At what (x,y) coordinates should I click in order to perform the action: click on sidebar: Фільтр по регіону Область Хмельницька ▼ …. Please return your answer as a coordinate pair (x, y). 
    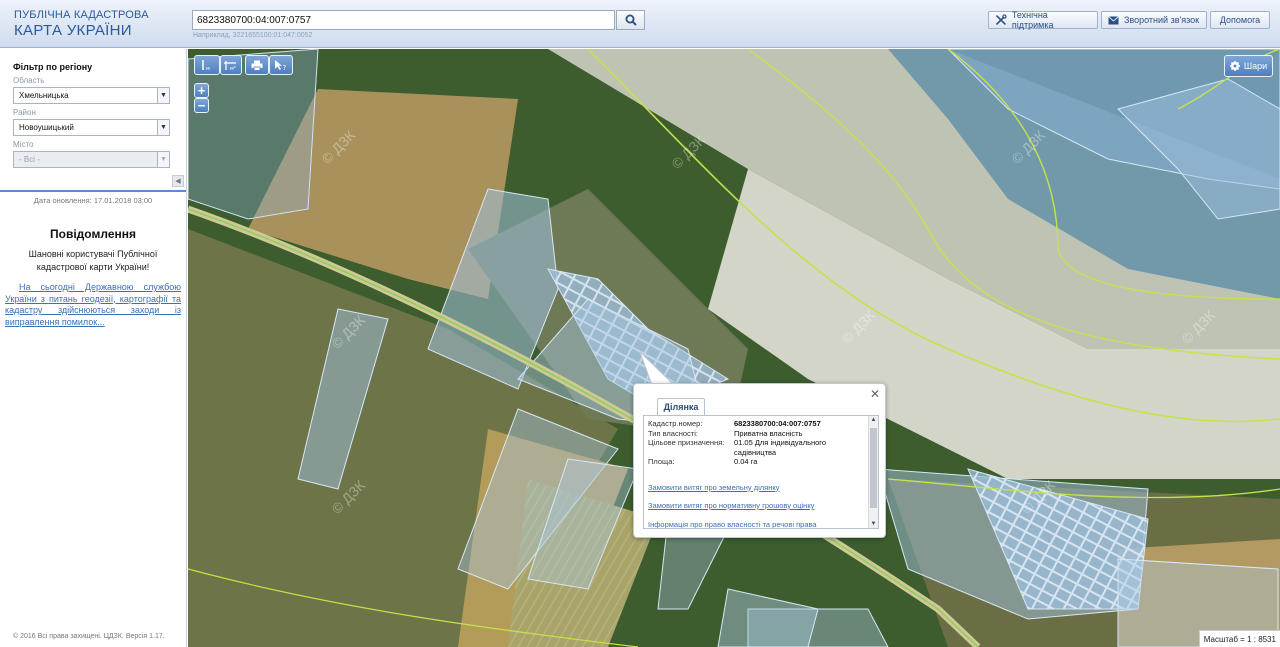
    Looking at the image, I should click on (93, 348).